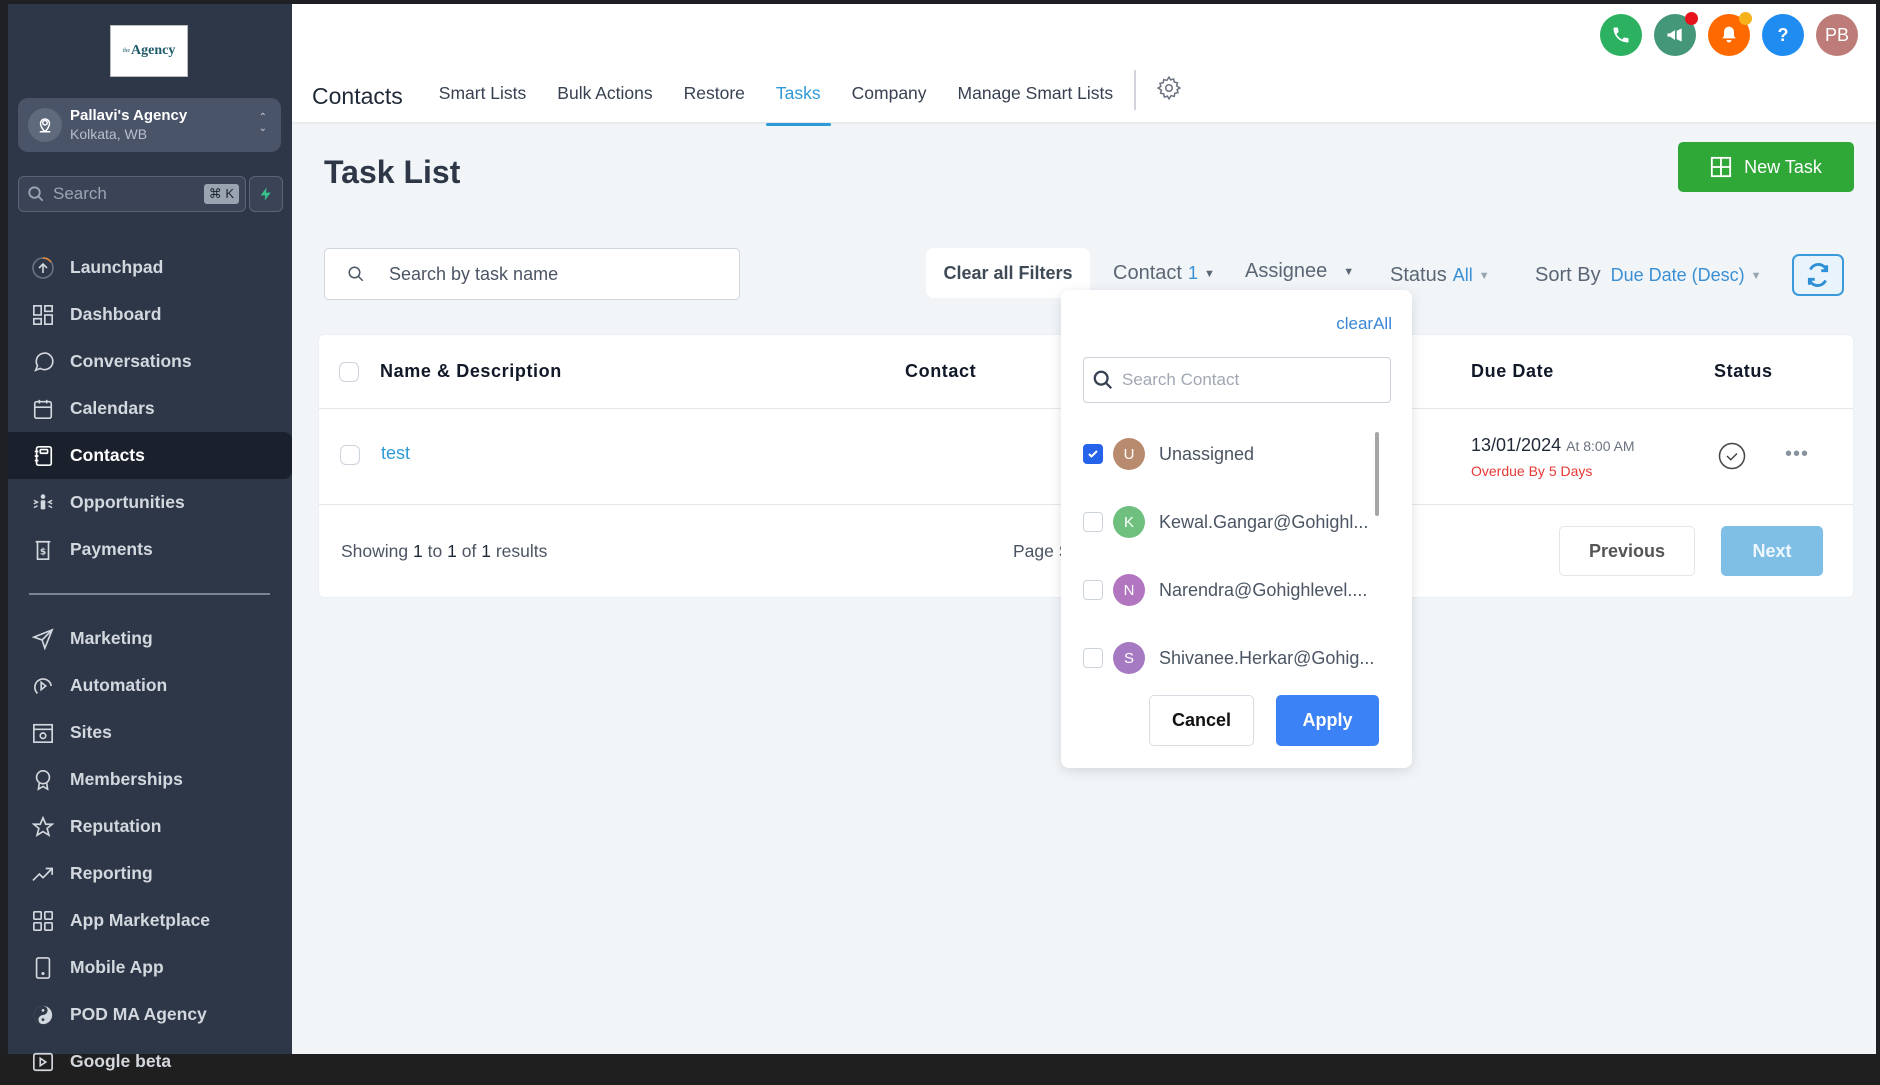 Image resolution: width=1880 pixels, height=1085 pixels. What do you see at coordinates (604, 96) in the screenshot?
I see `tab-bulk-actions: Bulk Actions` at bounding box center [604, 96].